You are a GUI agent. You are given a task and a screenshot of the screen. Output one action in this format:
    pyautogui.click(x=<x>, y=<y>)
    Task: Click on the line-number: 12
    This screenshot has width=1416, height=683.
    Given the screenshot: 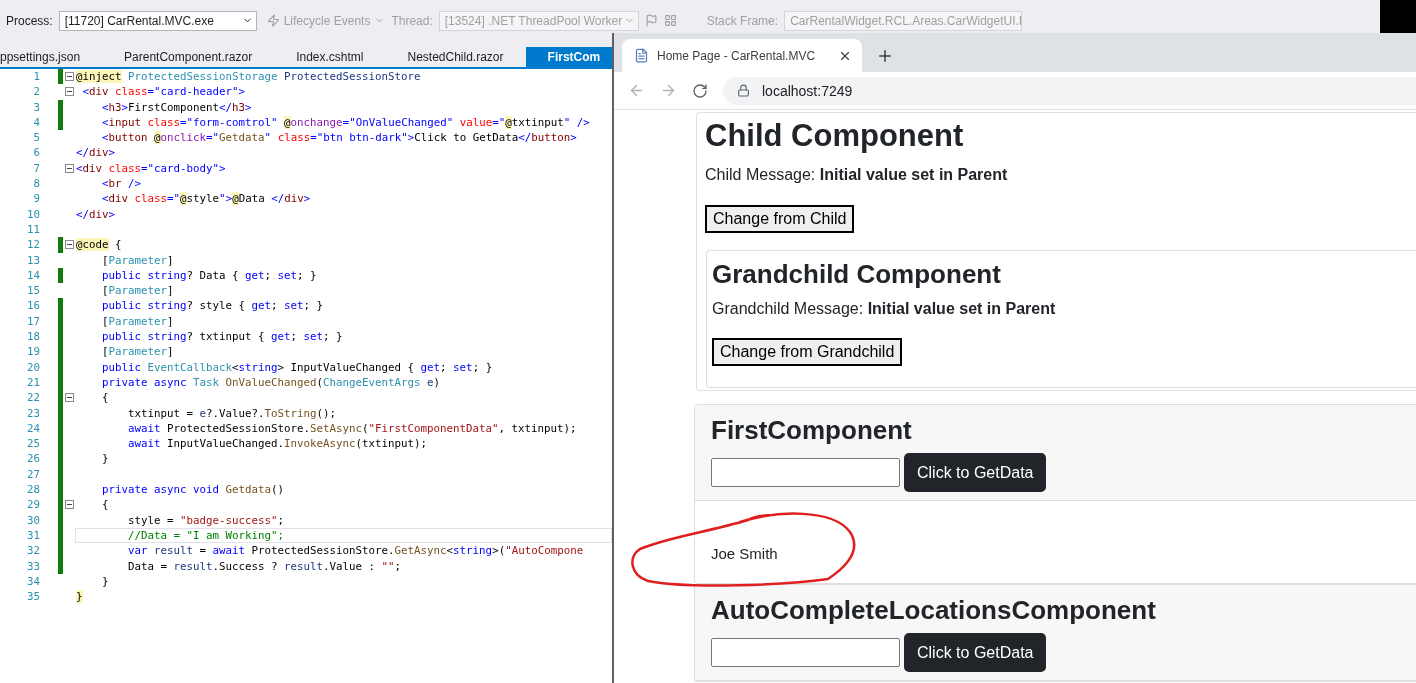 What is the action you would take?
    pyautogui.click(x=33, y=245)
    